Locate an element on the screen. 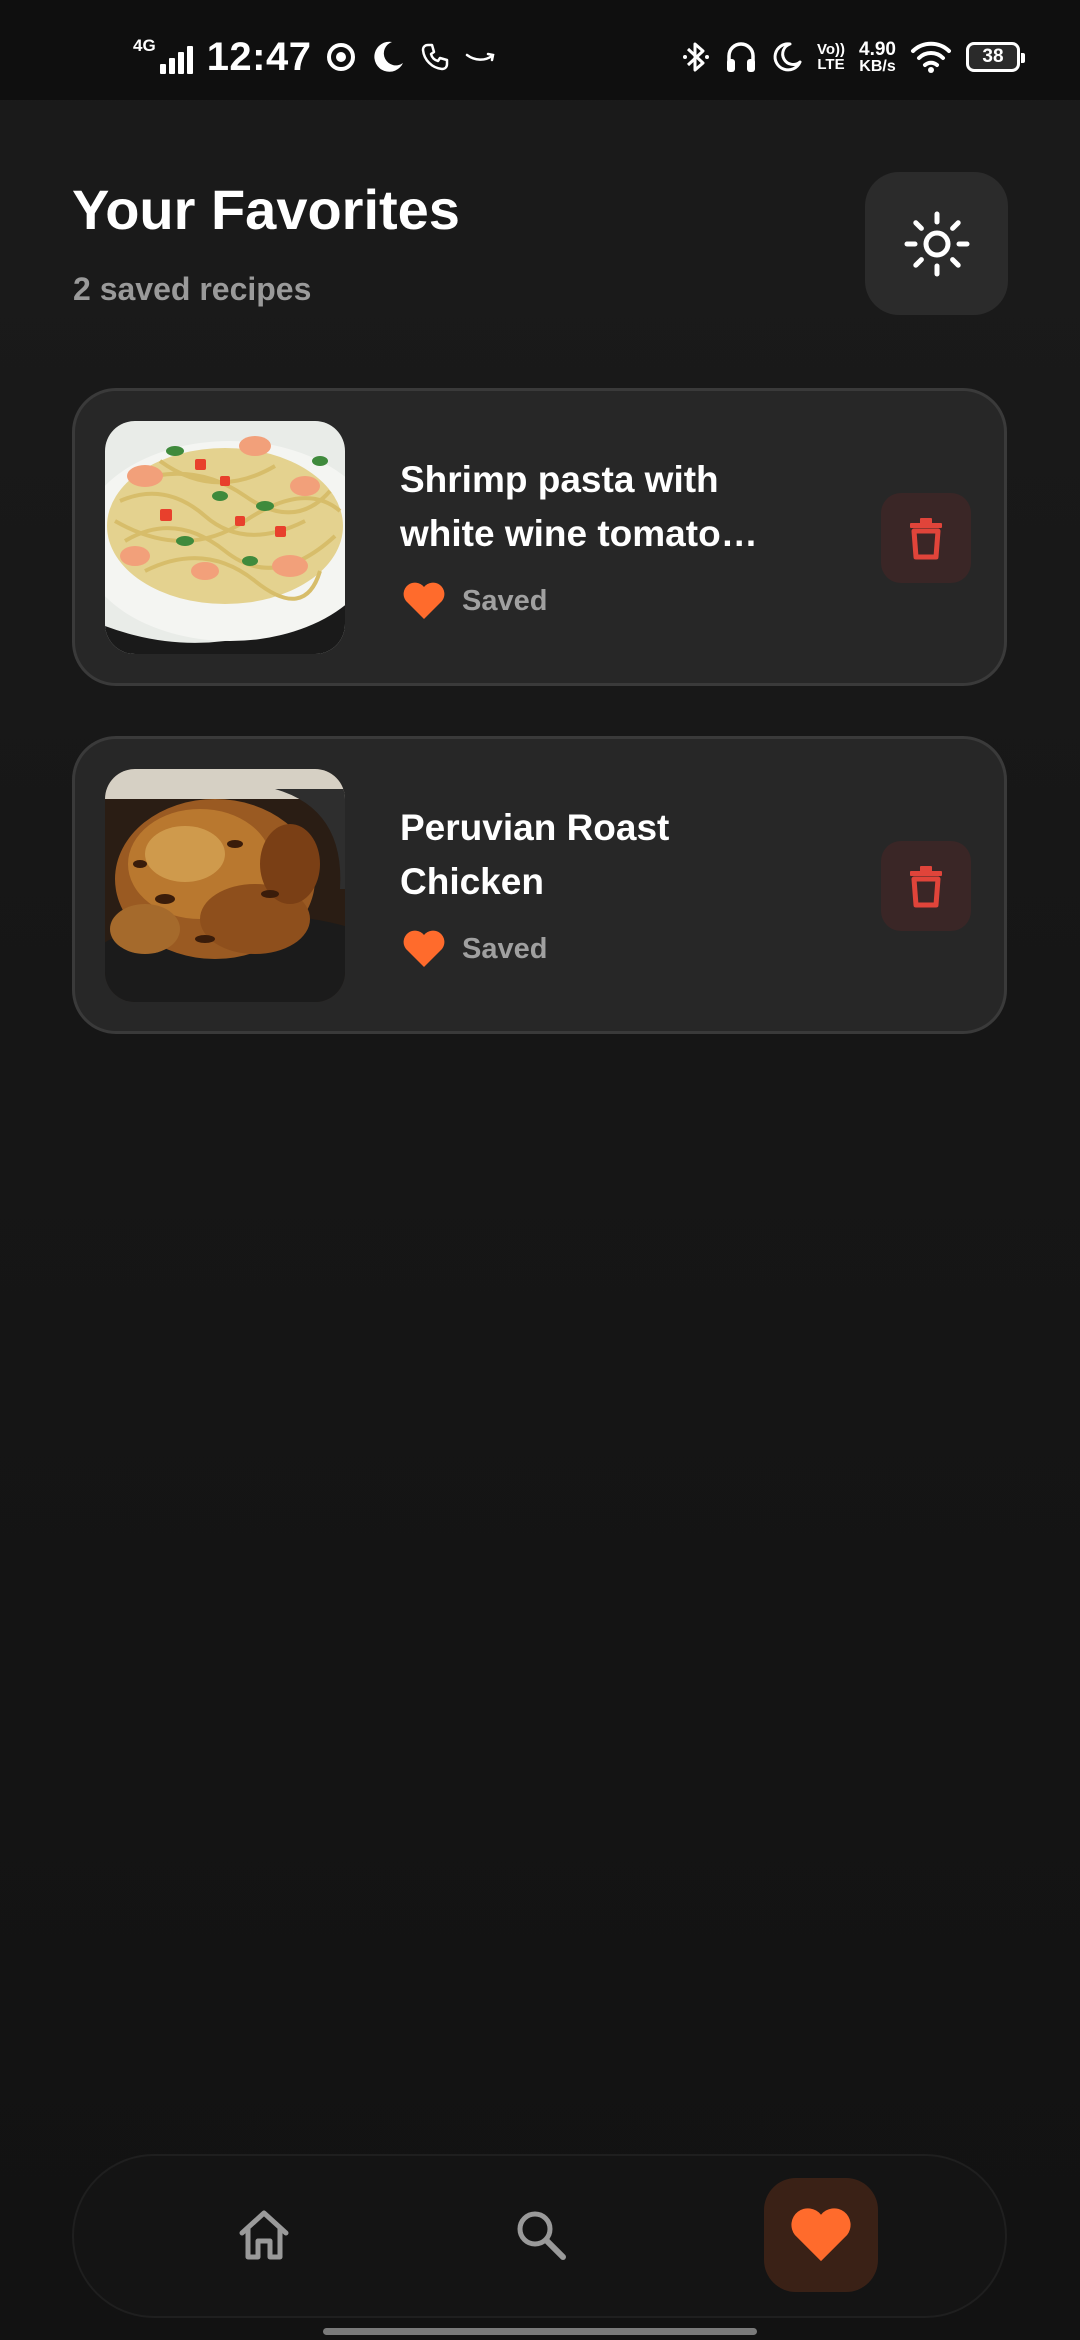 The image size is (1080, 2340). volte-bottom-label: LTE is located at coordinates (831, 64).